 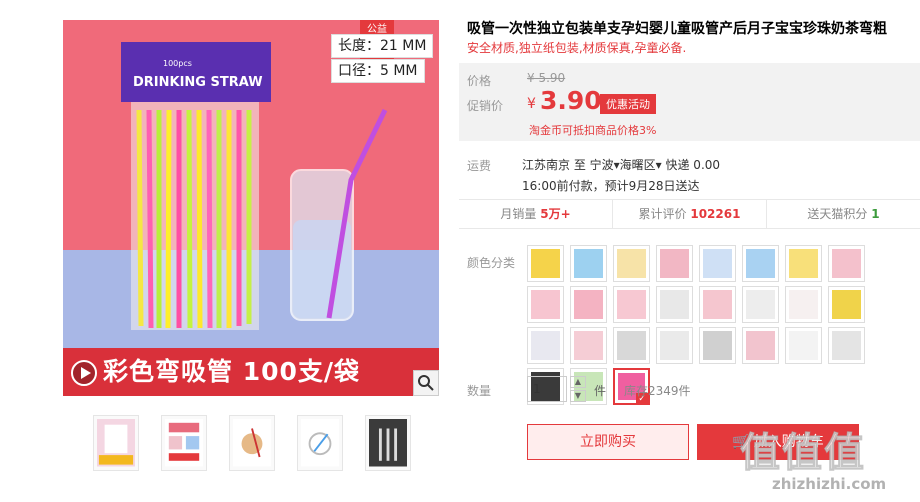 I want to click on points-label: 送天猫积分, so click(x=837, y=214).